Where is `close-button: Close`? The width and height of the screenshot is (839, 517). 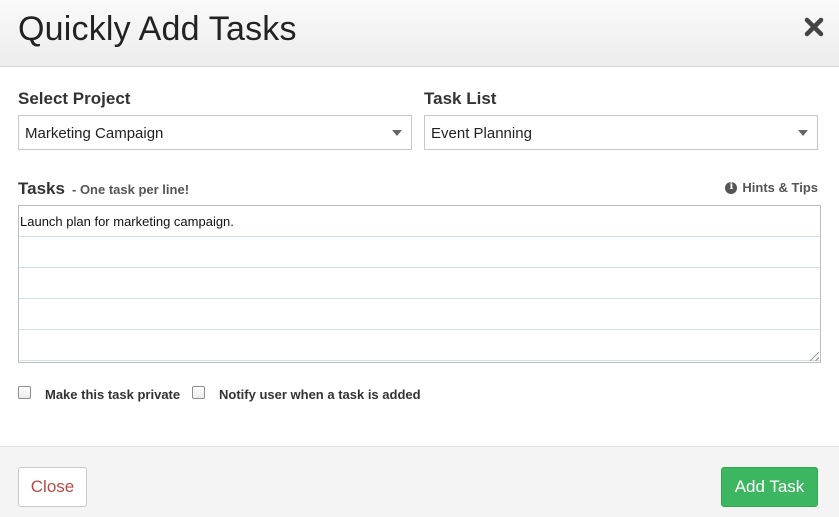 close-button: Close is located at coordinates (52, 487).